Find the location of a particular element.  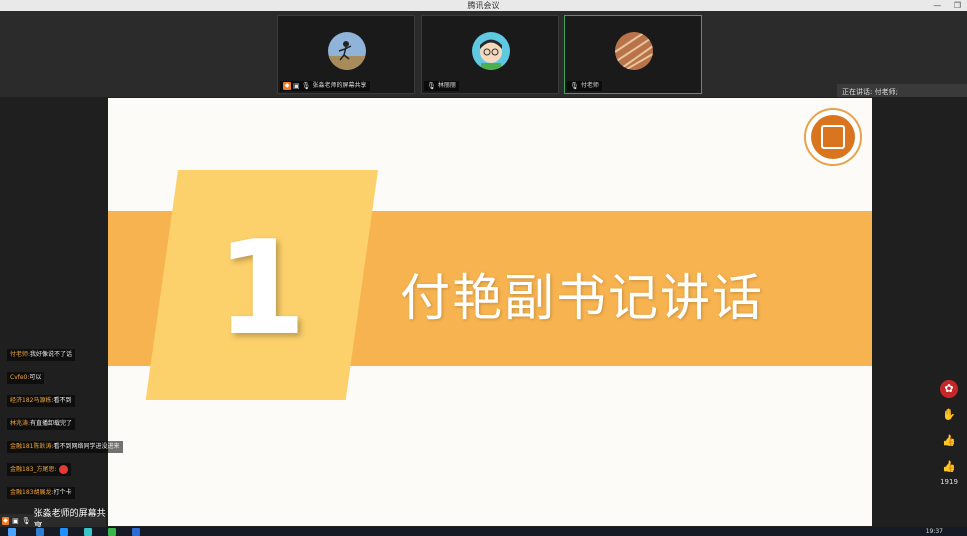

flower-icon is located at coordinates (64, 469).